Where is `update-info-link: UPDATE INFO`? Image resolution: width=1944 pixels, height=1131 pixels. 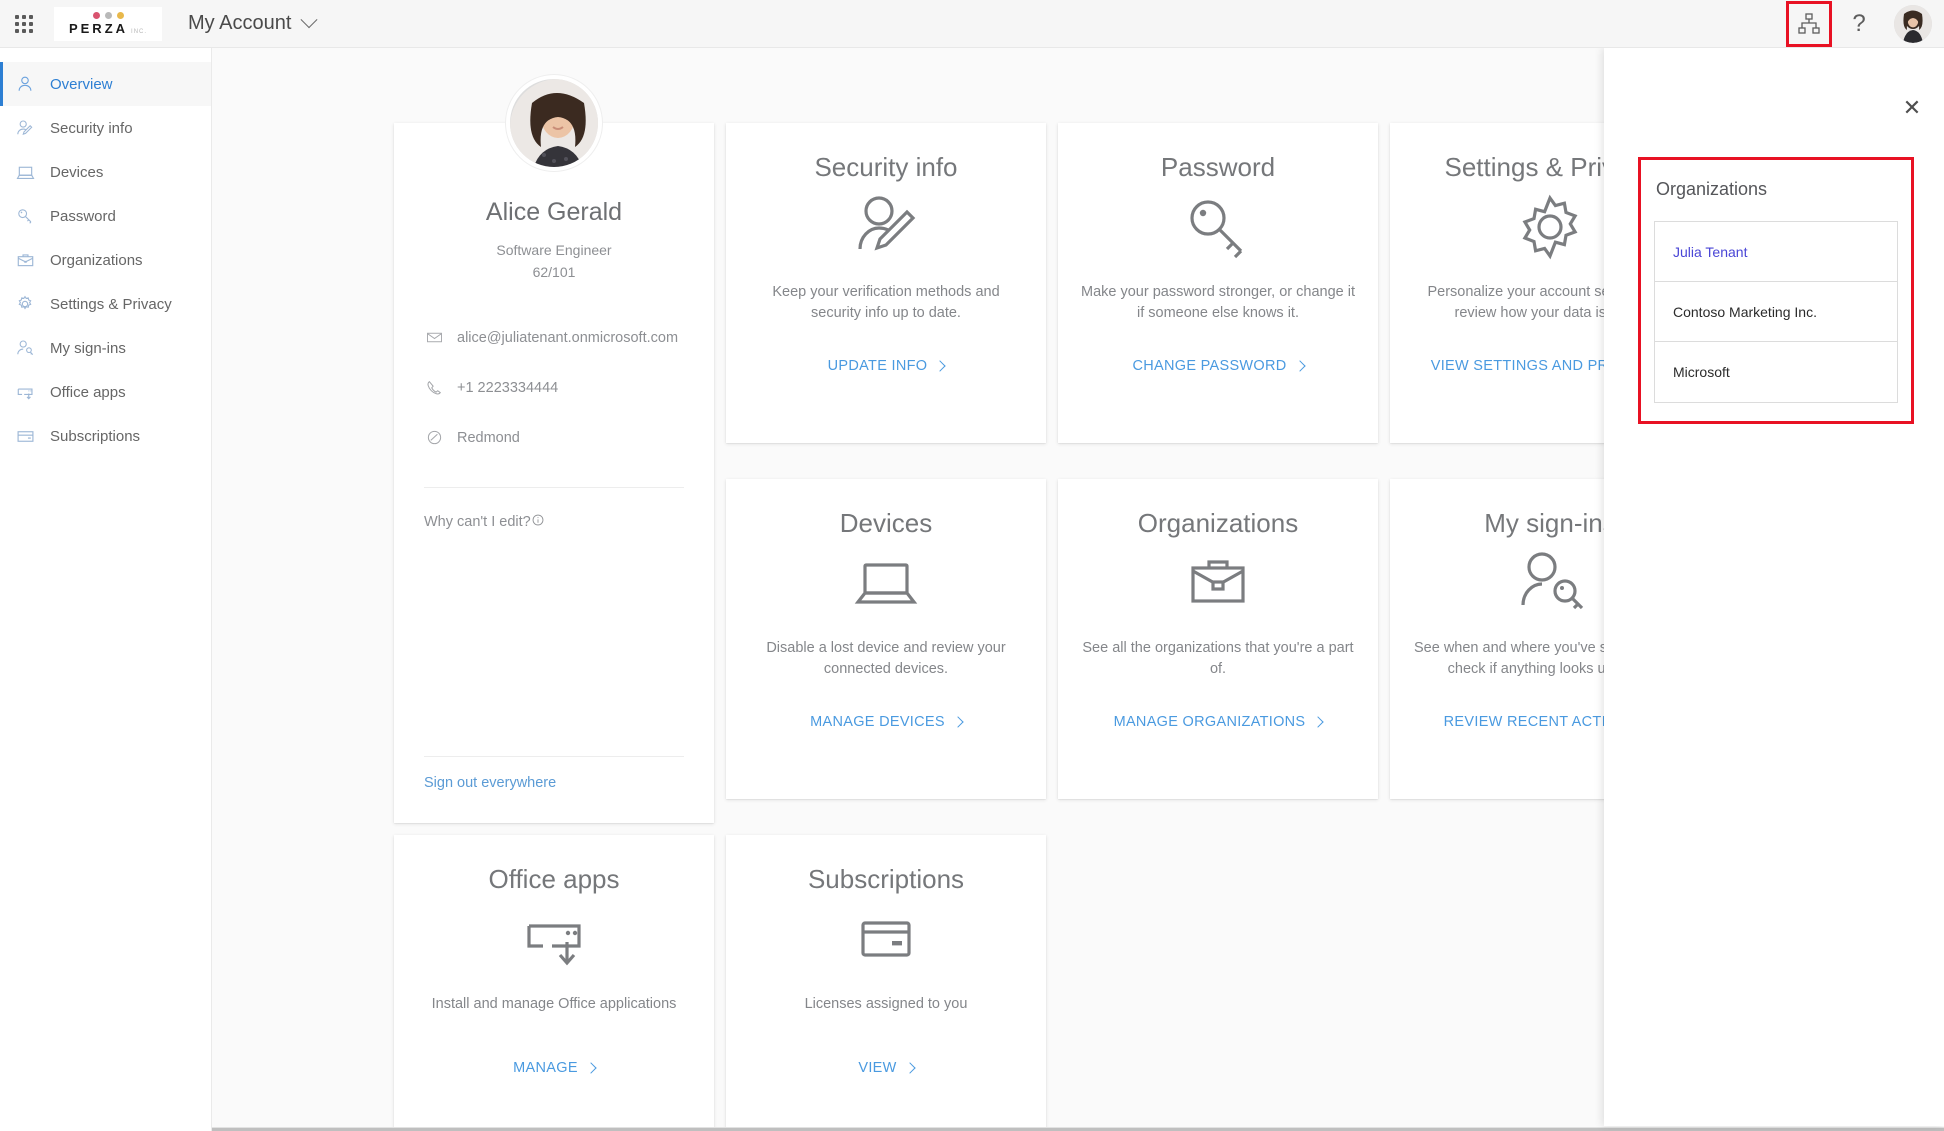
update-info-link: UPDATE INFO is located at coordinates (887, 366).